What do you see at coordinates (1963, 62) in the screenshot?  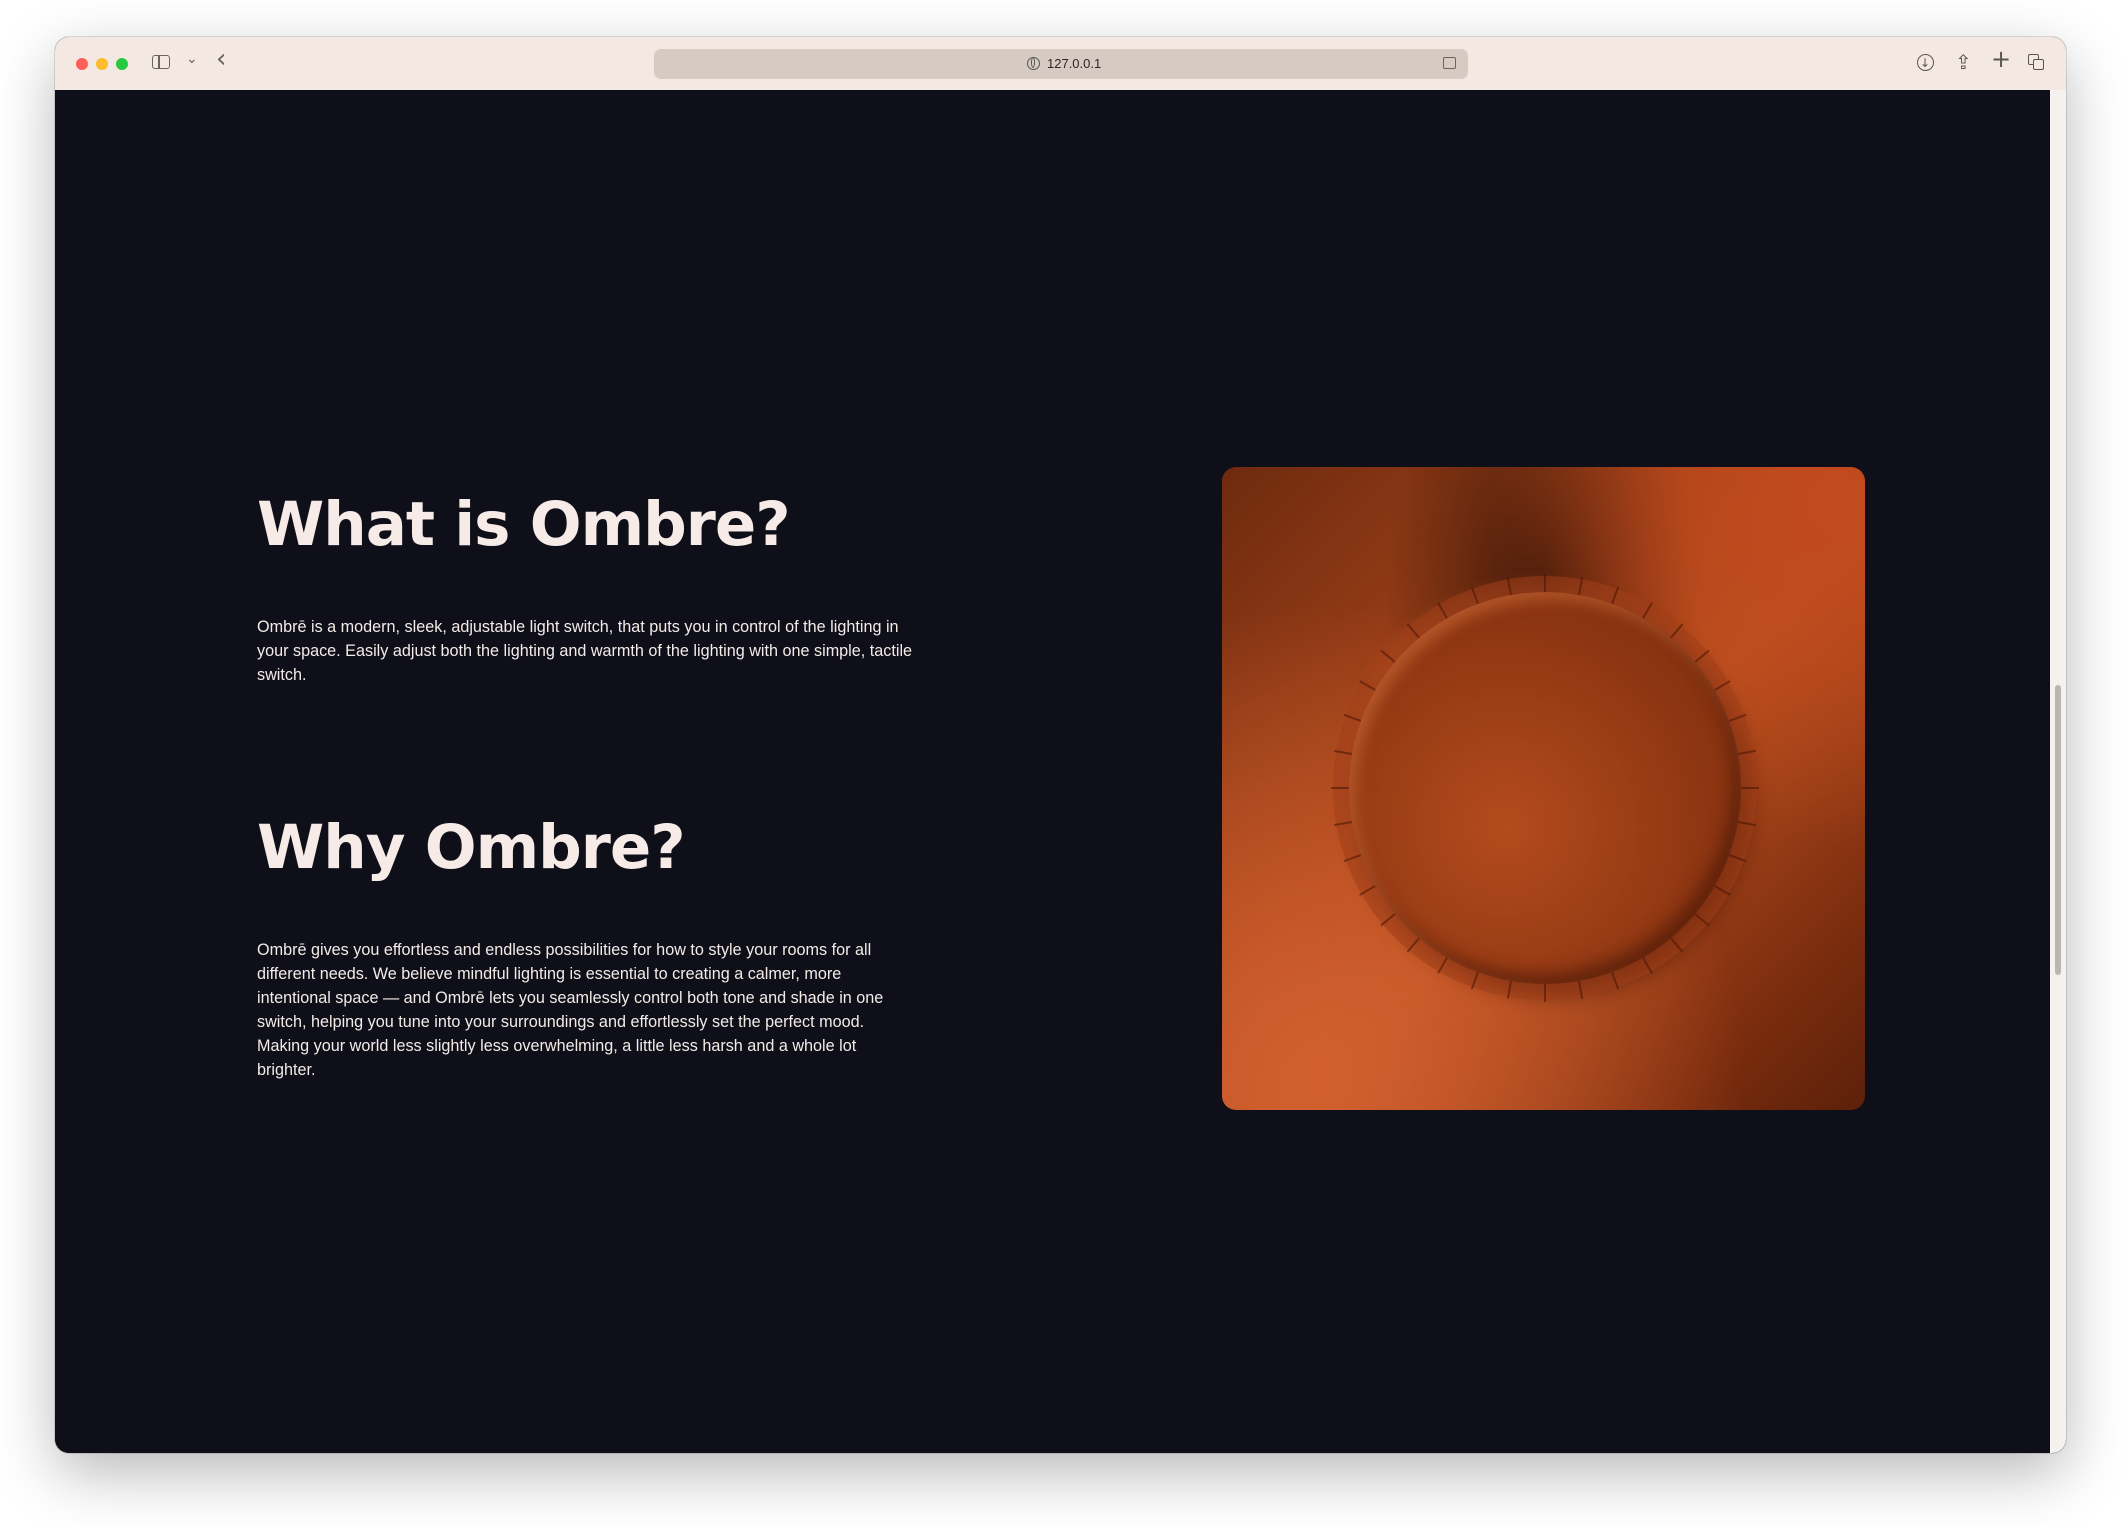 I see `share-icon: ⇪` at bounding box center [1963, 62].